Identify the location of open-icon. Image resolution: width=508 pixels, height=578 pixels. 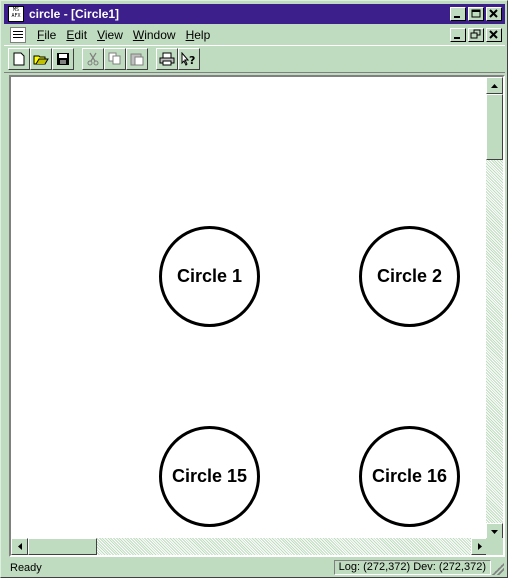
(41, 60).